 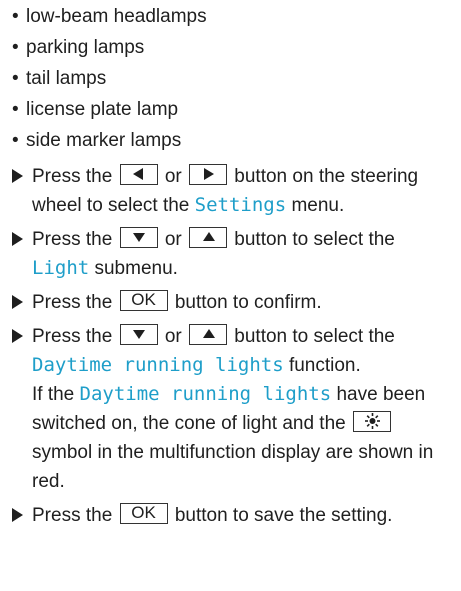 I want to click on left-arrow-key-icon, so click(x=138, y=175).